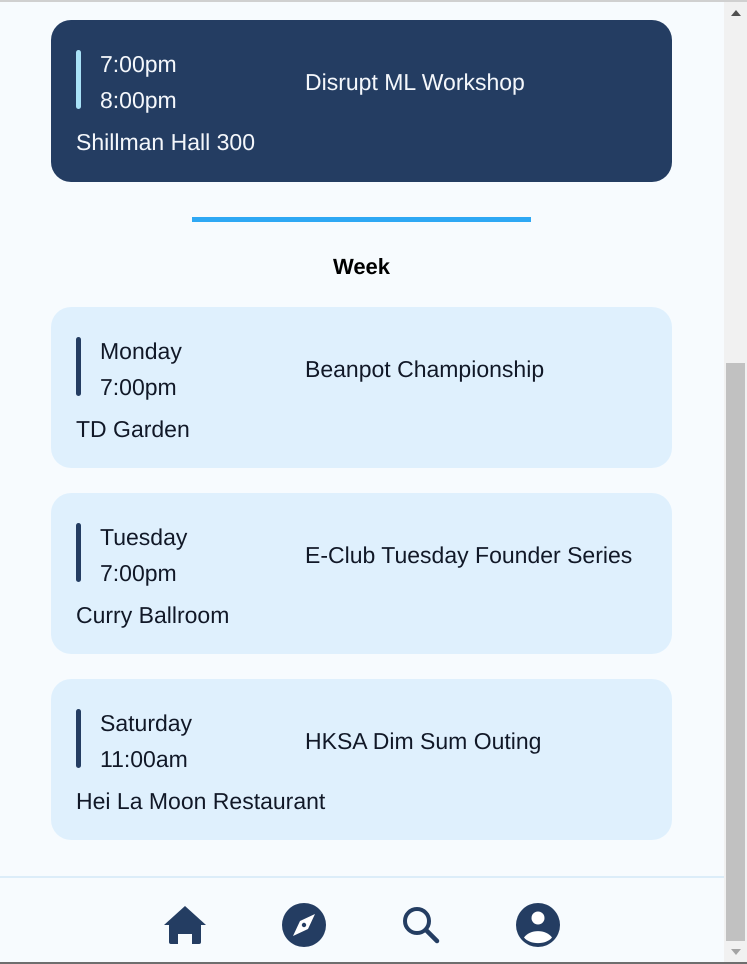 Image resolution: width=747 pixels, height=964 pixels. Describe the element at coordinates (141, 351) in the screenshot. I see `event-time-text: Monday` at that location.